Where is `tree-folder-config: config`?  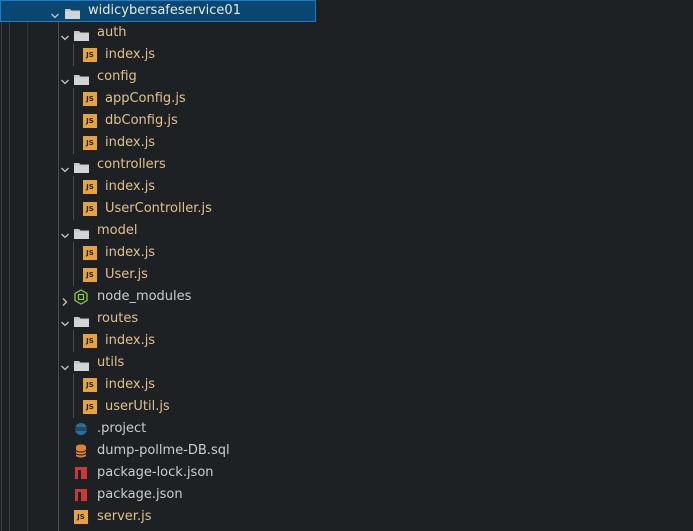 tree-folder-config: config is located at coordinates (346, 77).